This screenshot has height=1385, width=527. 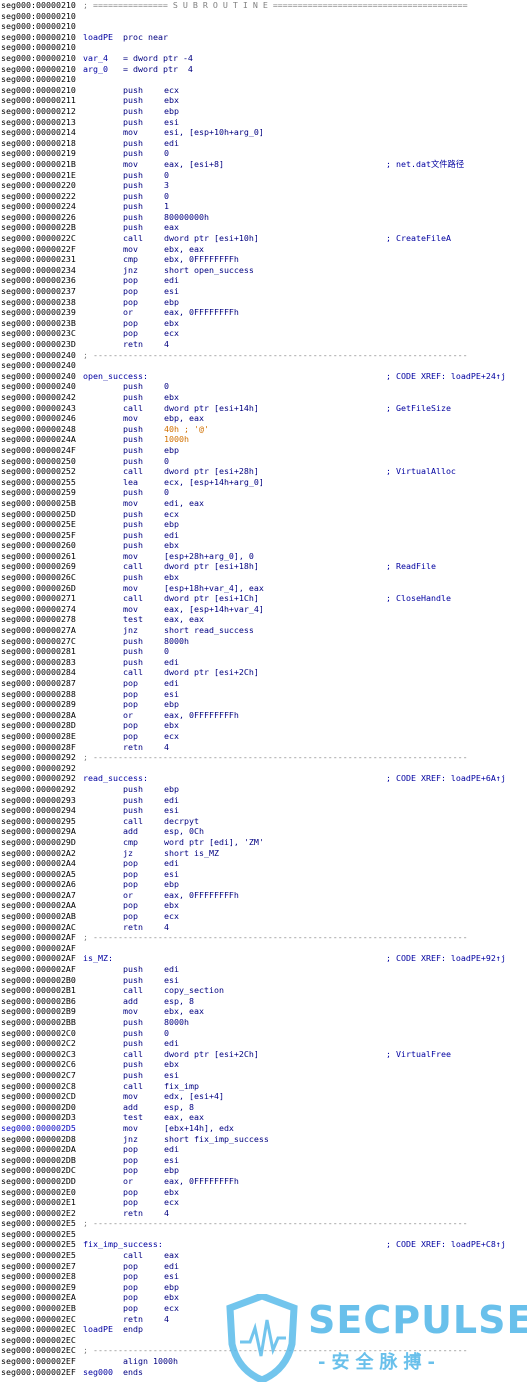 What do you see at coordinates (38, 1011) in the screenshot?
I see `segment-address: seg000:000002B9` at bounding box center [38, 1011].